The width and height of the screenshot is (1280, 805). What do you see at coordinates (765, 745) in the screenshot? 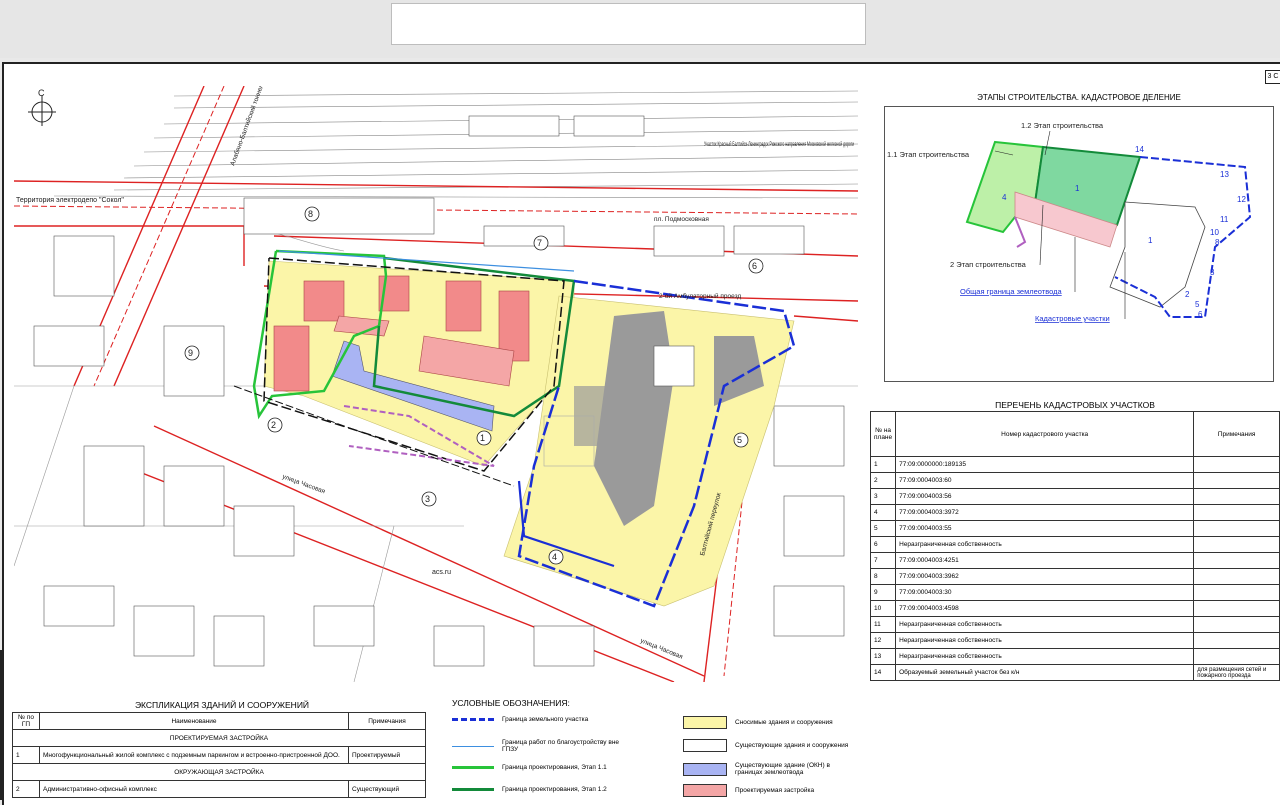
I see `legend-item: Существующие здания и сооружения` at bounding box center [765, 745].